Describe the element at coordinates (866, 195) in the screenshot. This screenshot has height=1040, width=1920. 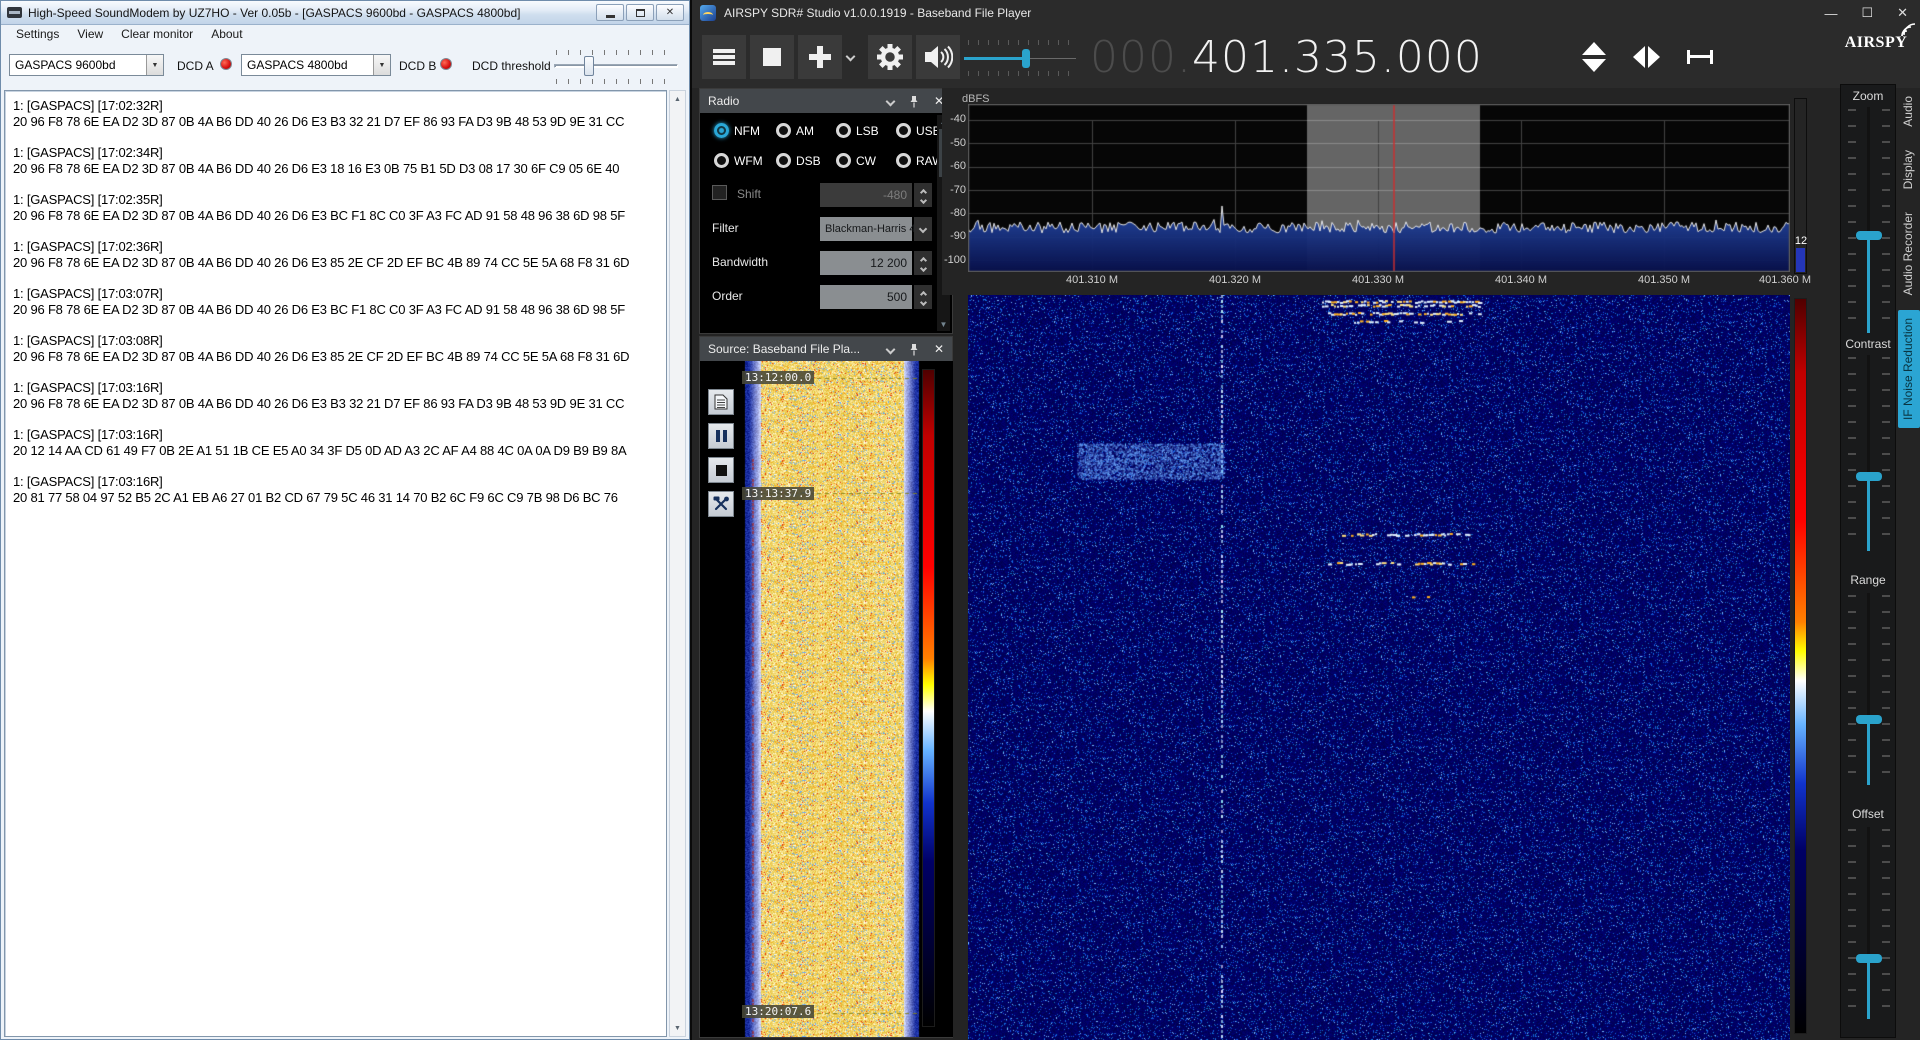
I see `shift-input: -480` at that location.